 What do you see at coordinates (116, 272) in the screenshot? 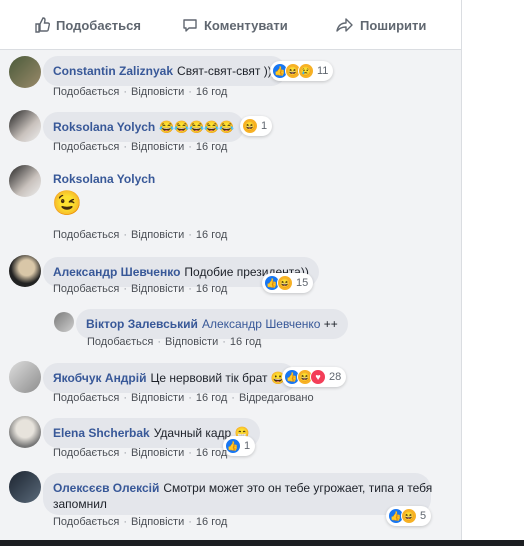
I see `comment-author: Александр Шевченко` at bounding box center [116, 272].